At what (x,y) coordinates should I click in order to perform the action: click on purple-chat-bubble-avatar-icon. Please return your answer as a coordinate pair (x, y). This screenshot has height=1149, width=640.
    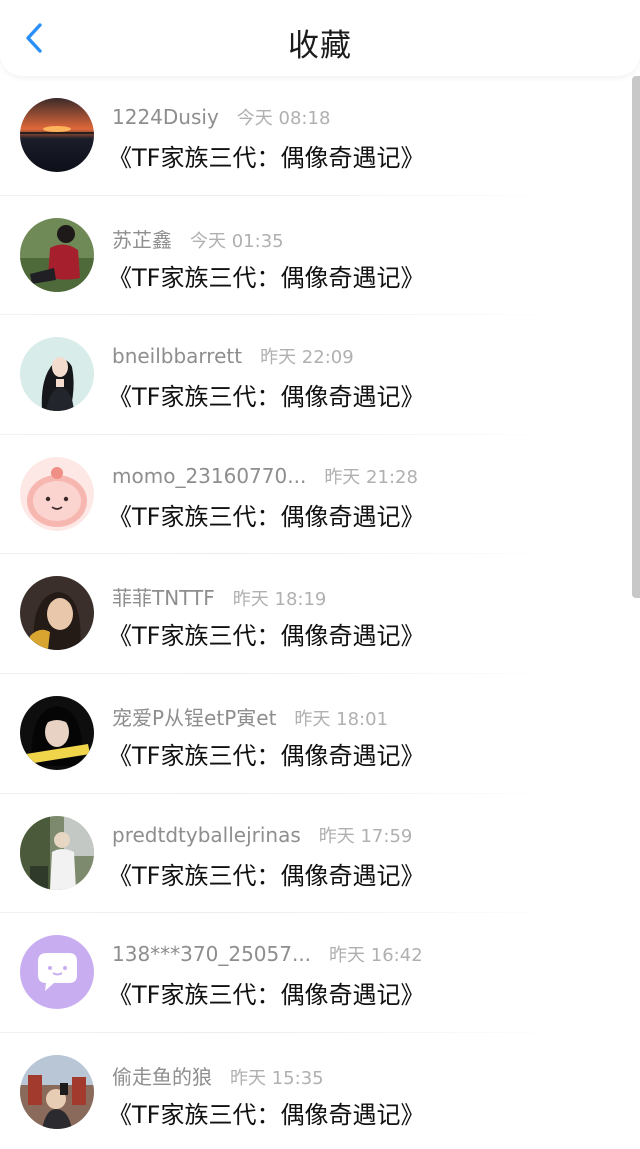
    Looking at the image, I should click on (57, 972).